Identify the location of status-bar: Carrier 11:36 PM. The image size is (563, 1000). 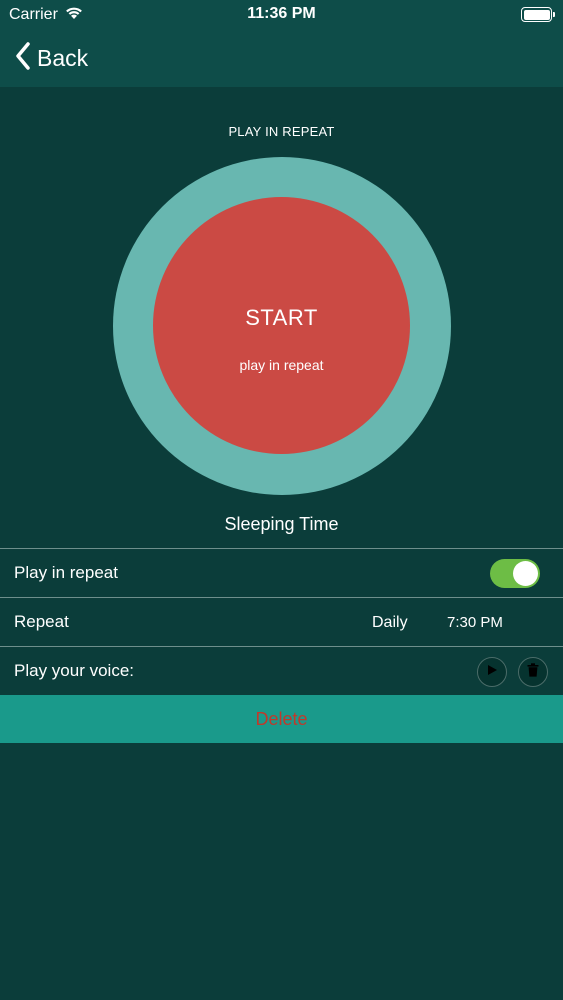
(281, 15).